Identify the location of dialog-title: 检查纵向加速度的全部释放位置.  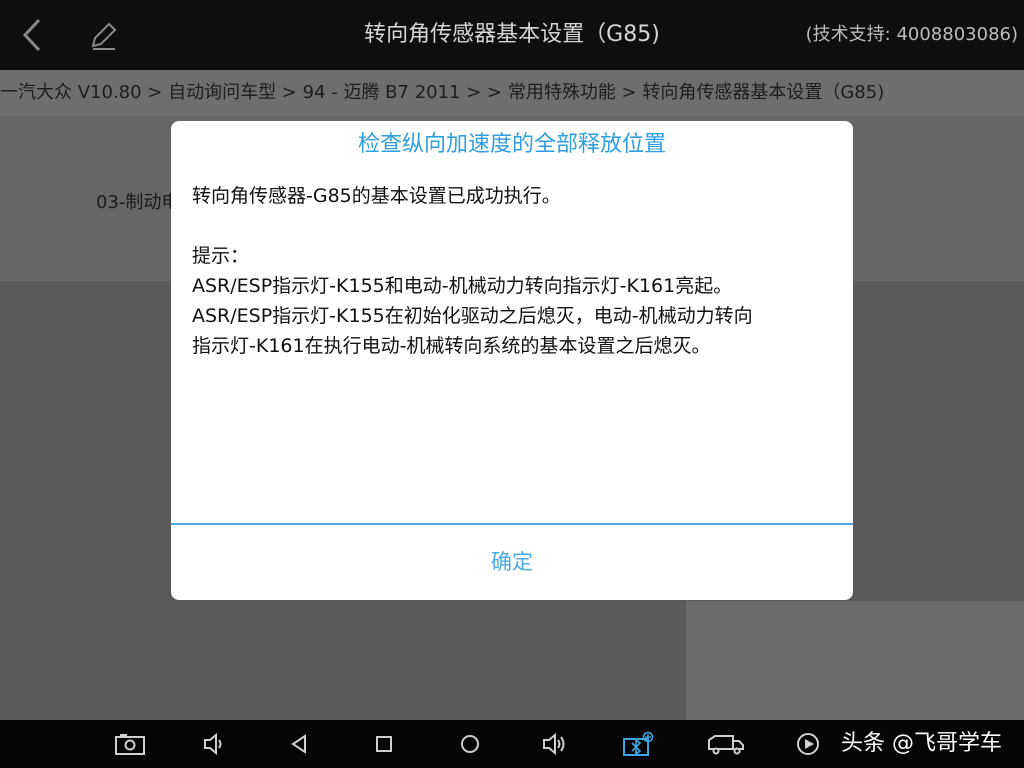
(511, 144).